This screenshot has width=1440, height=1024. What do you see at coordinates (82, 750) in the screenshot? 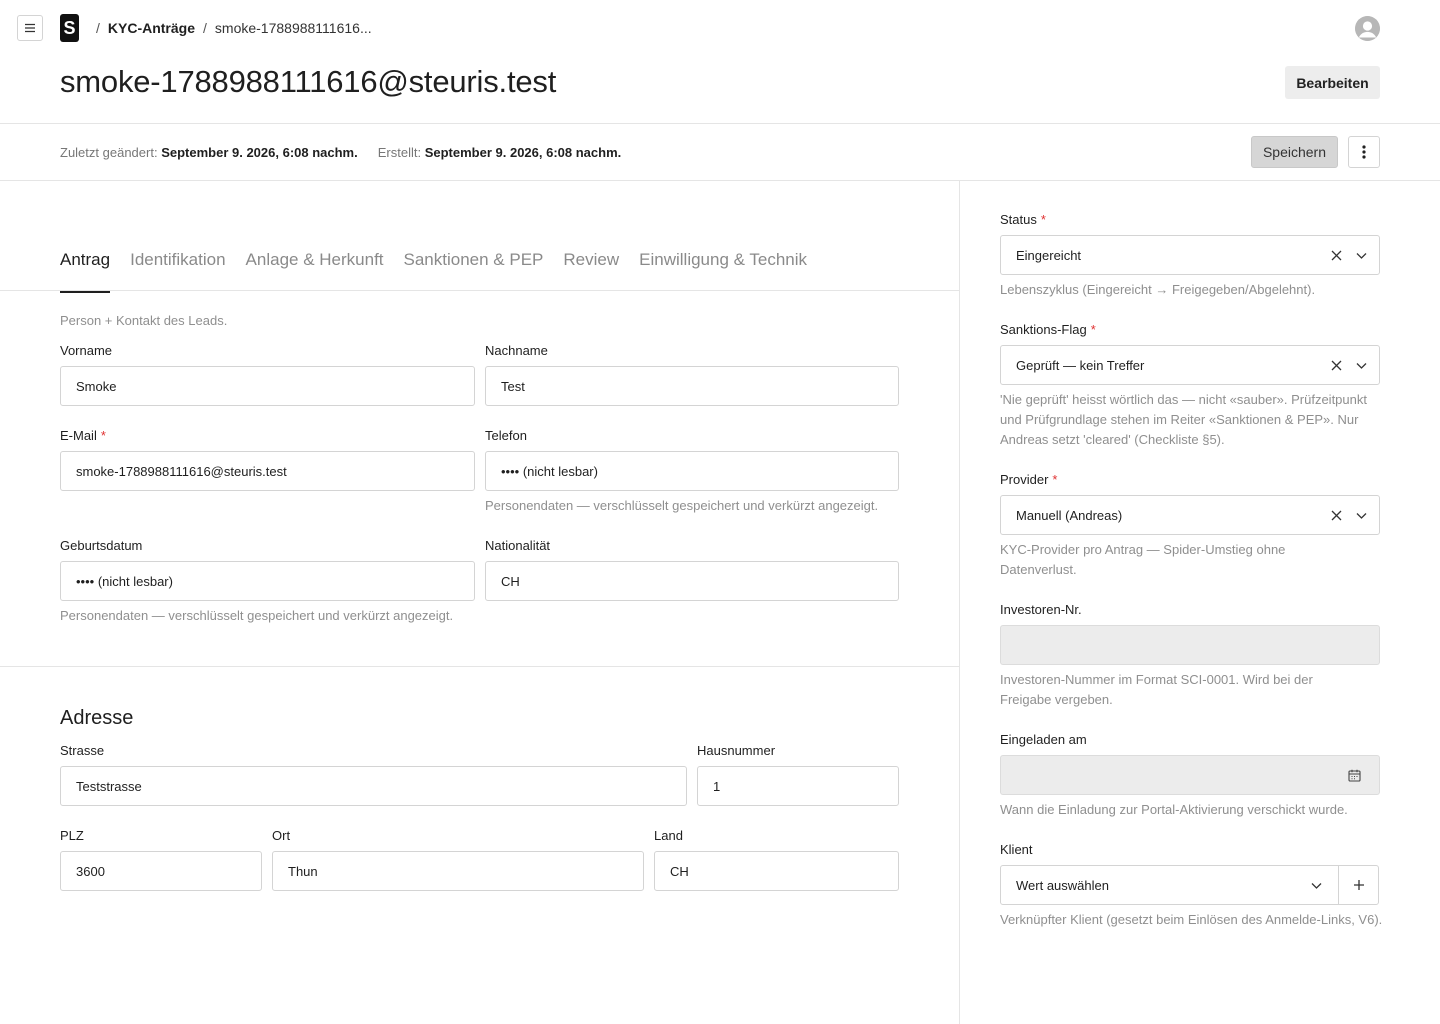
I see `street-label: Strasse` at bounding box center [82, 750].